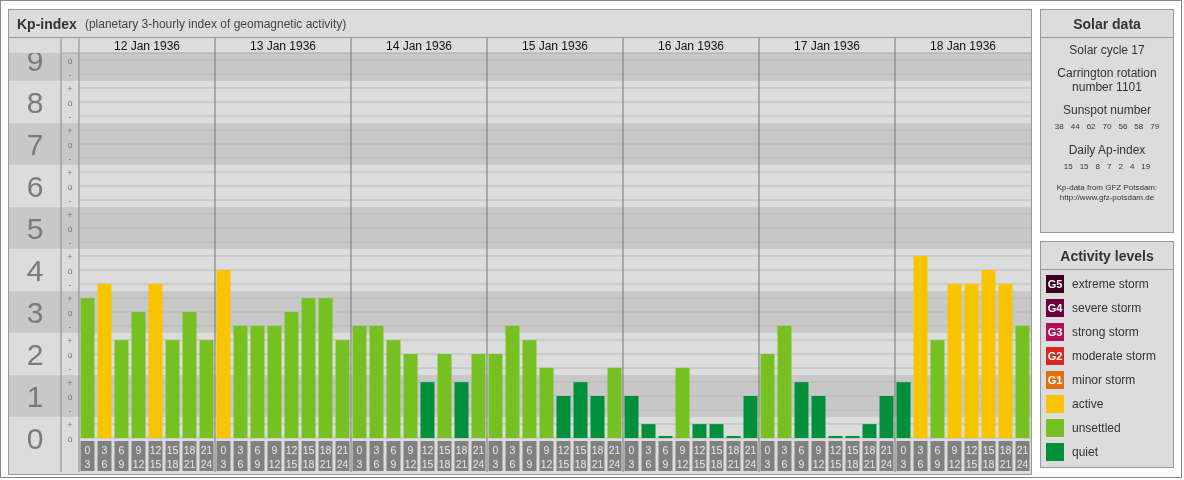 Image resolution: width=1184 pixels, height=480 pixels. Describe the element at coordinates (1075, 126) in the screenshot. I see `sunspot-value: 44` at that location.